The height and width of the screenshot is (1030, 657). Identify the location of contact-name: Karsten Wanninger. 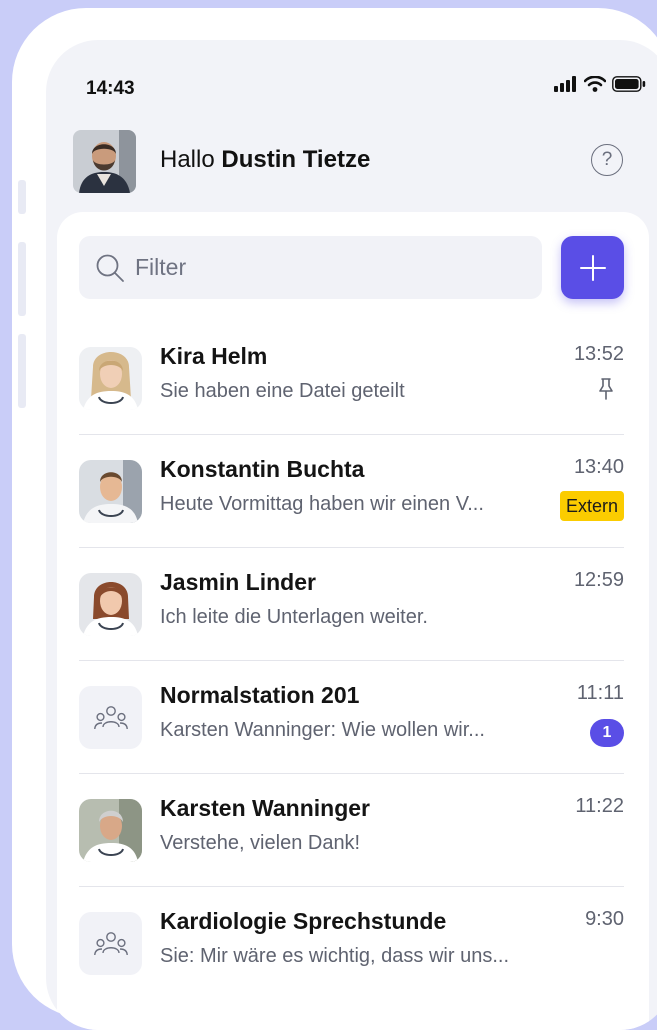
(265, 808).